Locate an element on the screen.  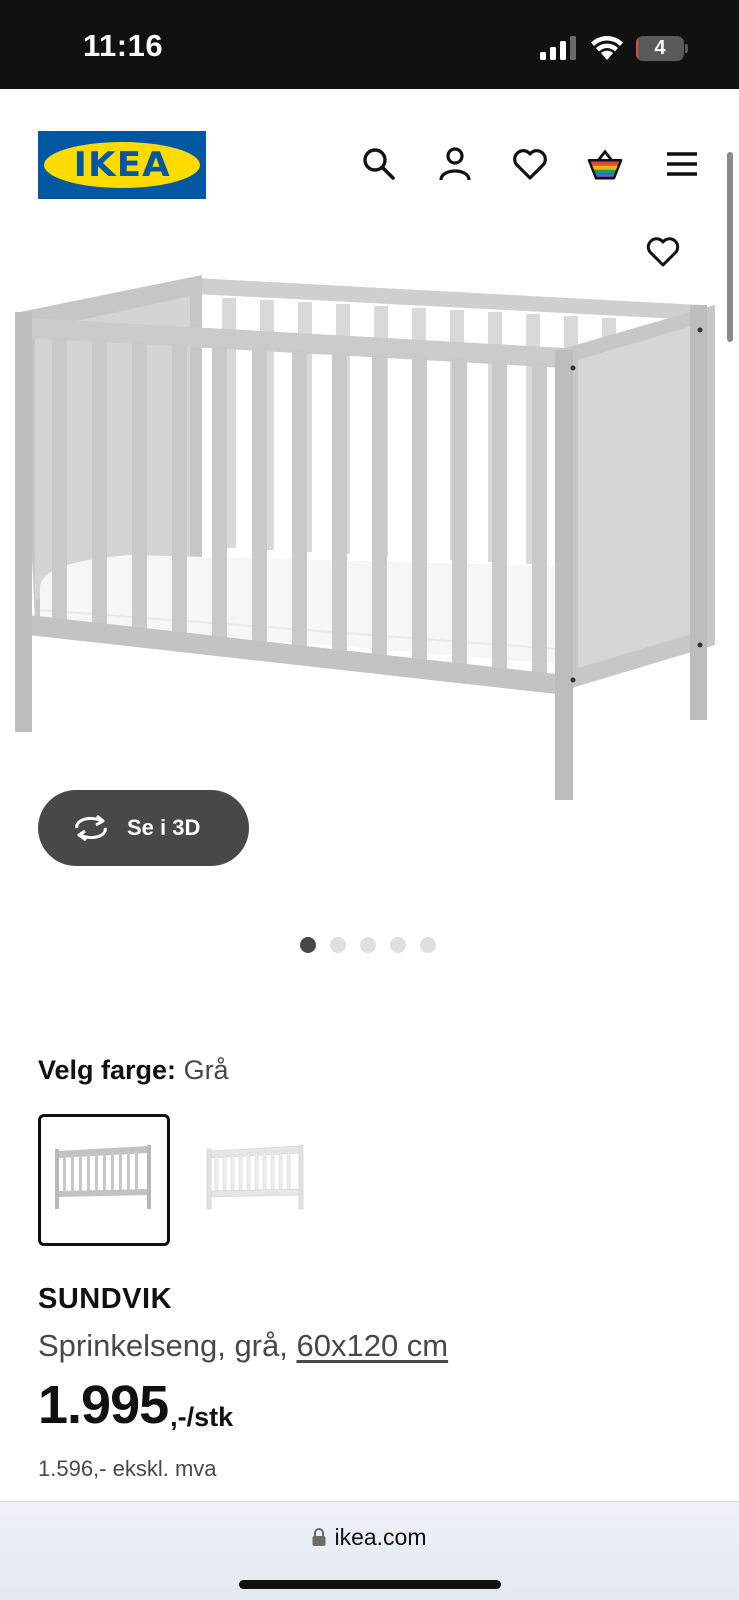
menu-icon is located at coordinates (682, 164).